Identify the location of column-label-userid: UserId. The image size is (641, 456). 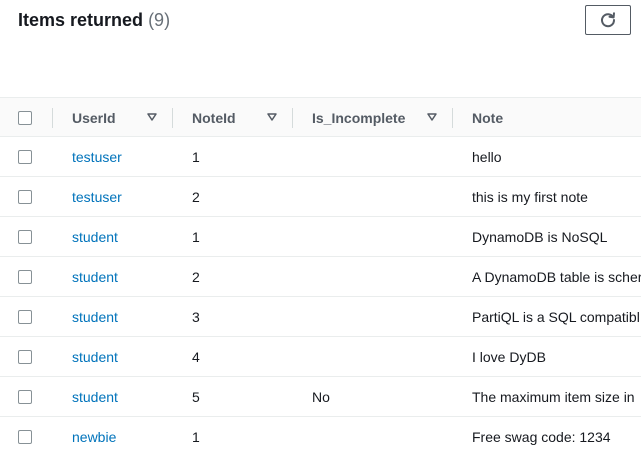
(94, 117).